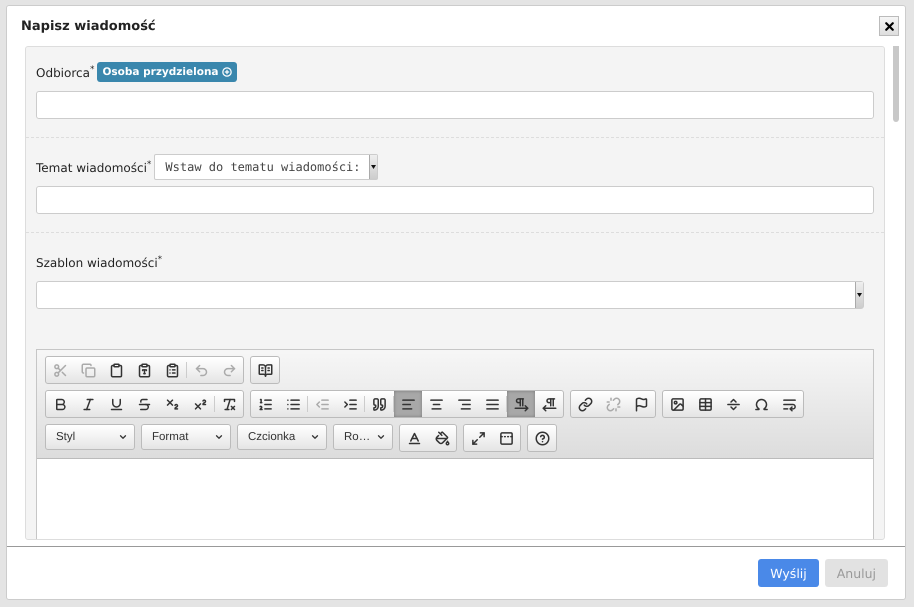 Image resolution: width=914 pixels, height=607 pixels. I want to click on recipient-field, so click(455, 105).